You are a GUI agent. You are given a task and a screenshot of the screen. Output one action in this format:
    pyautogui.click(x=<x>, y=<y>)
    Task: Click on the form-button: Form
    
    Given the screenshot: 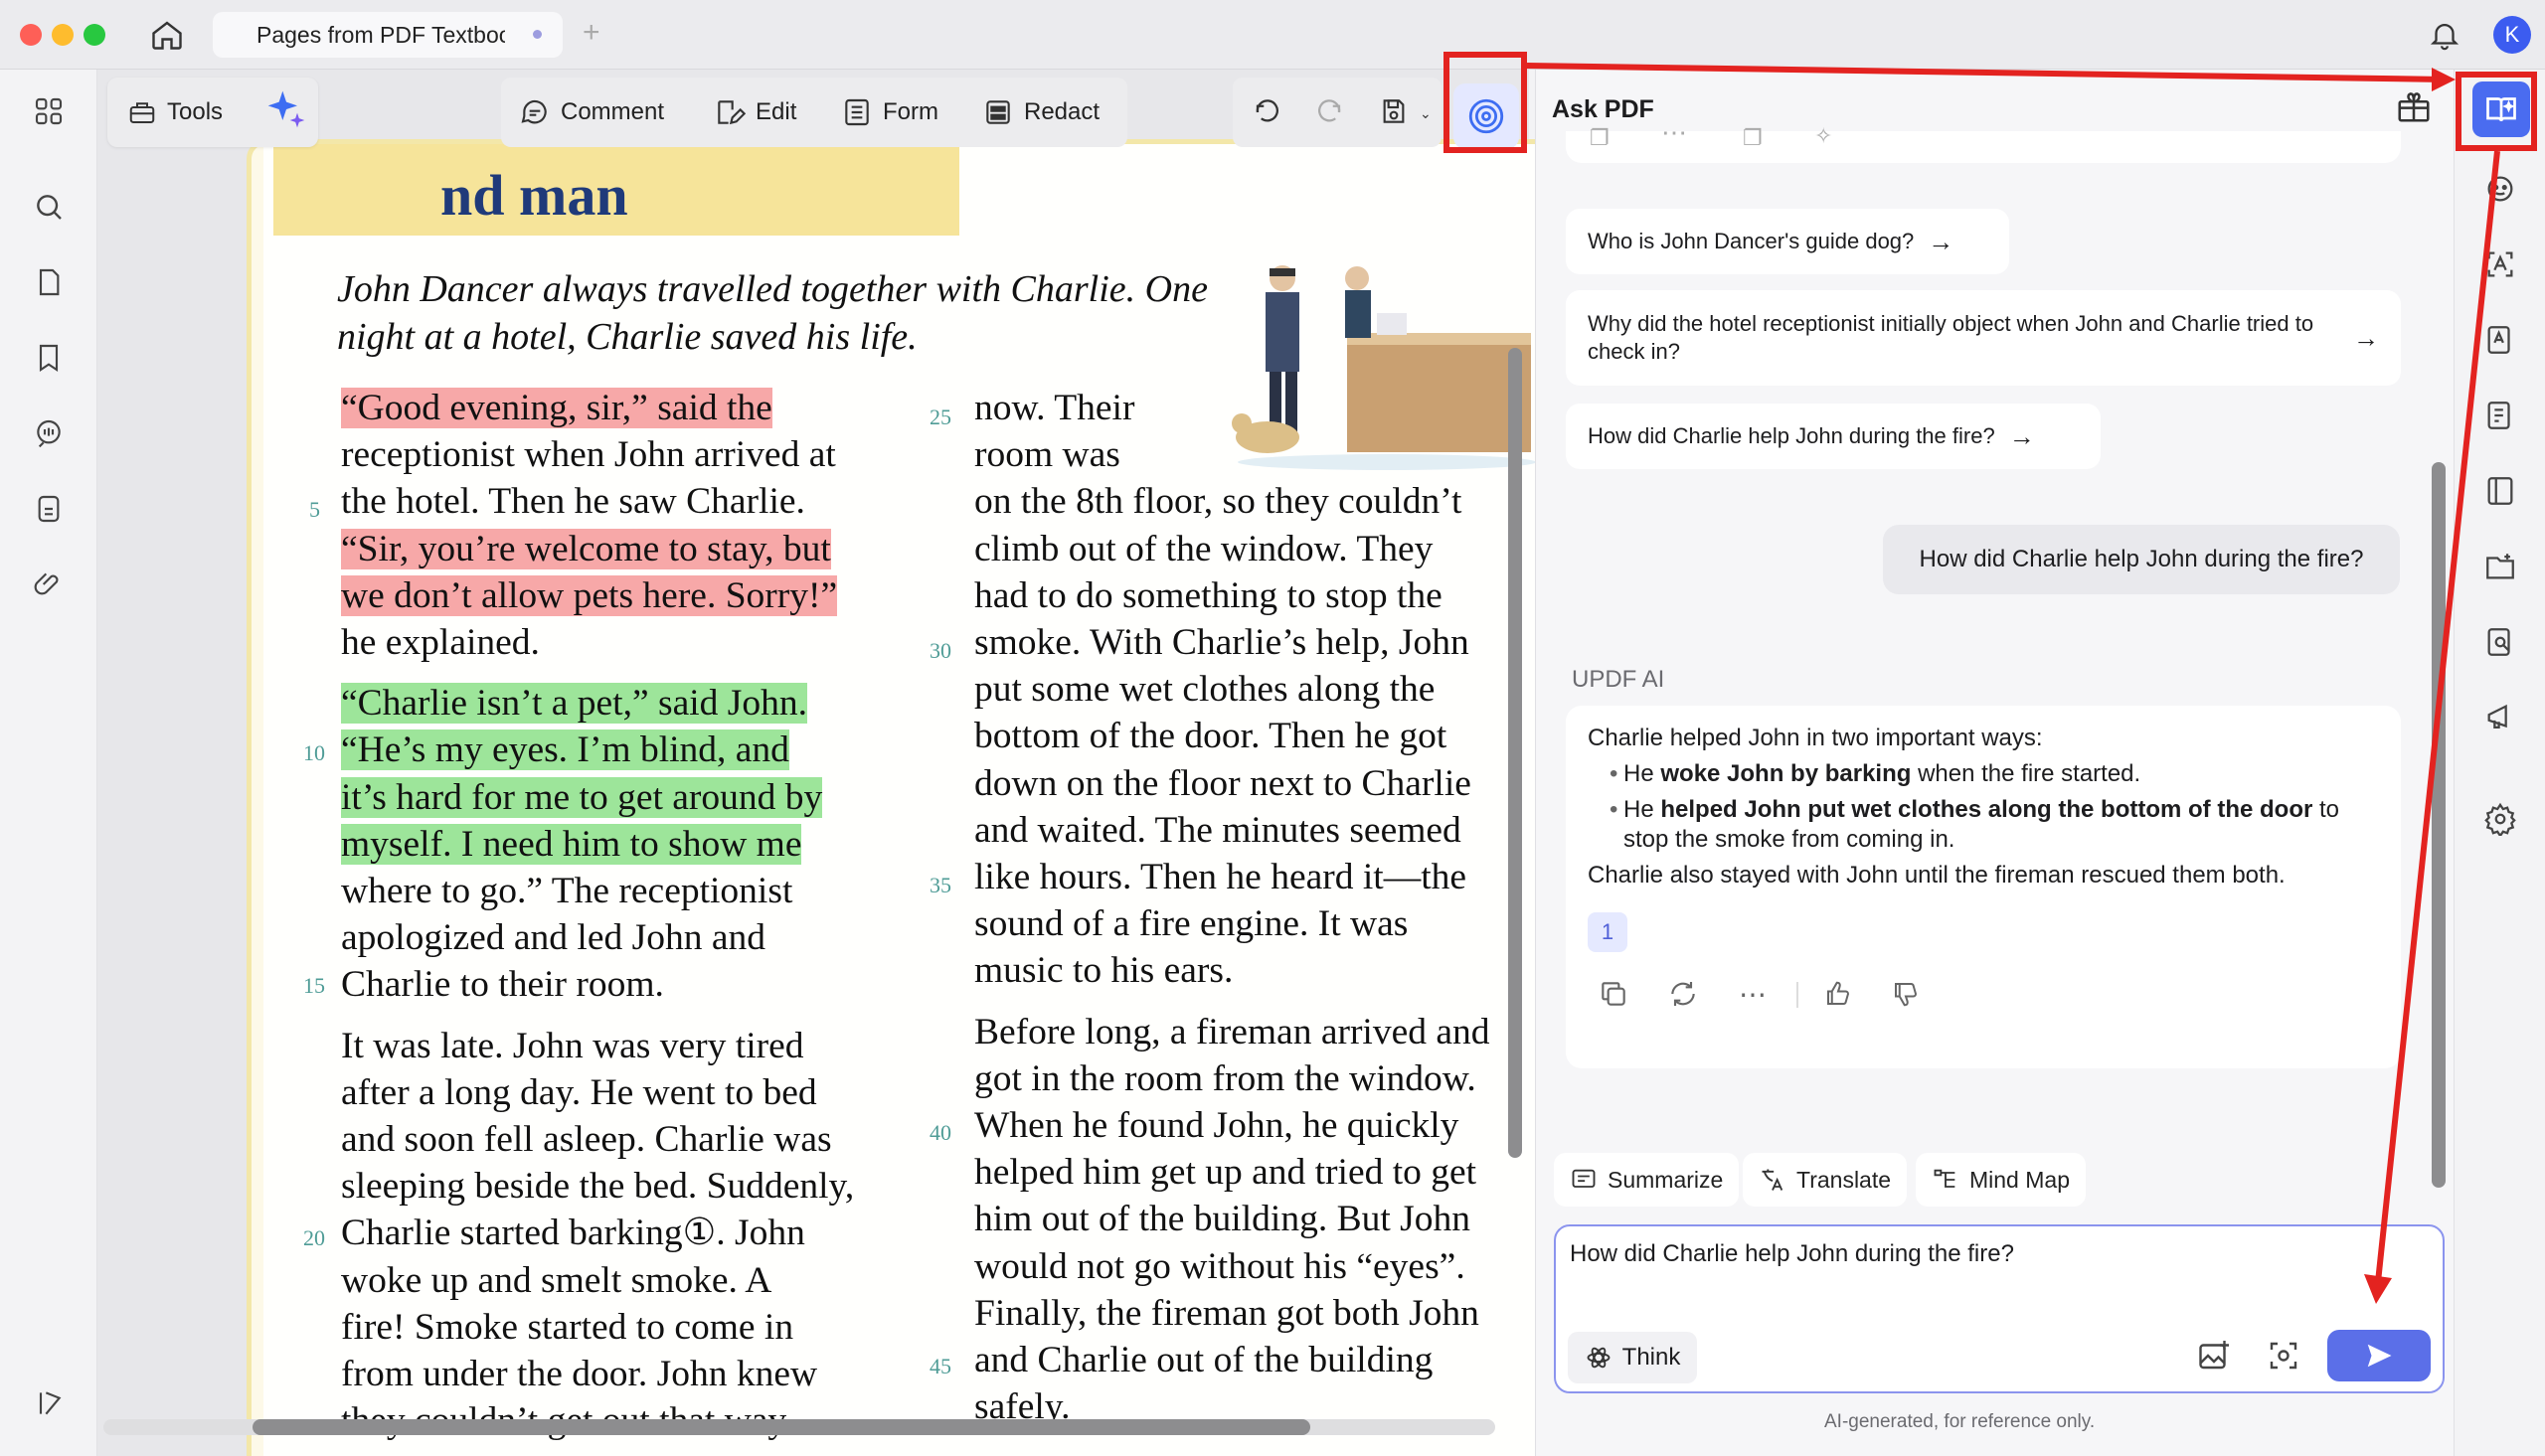 What is the action you would take?
    pyautogui.click(x=889, y=112)
    